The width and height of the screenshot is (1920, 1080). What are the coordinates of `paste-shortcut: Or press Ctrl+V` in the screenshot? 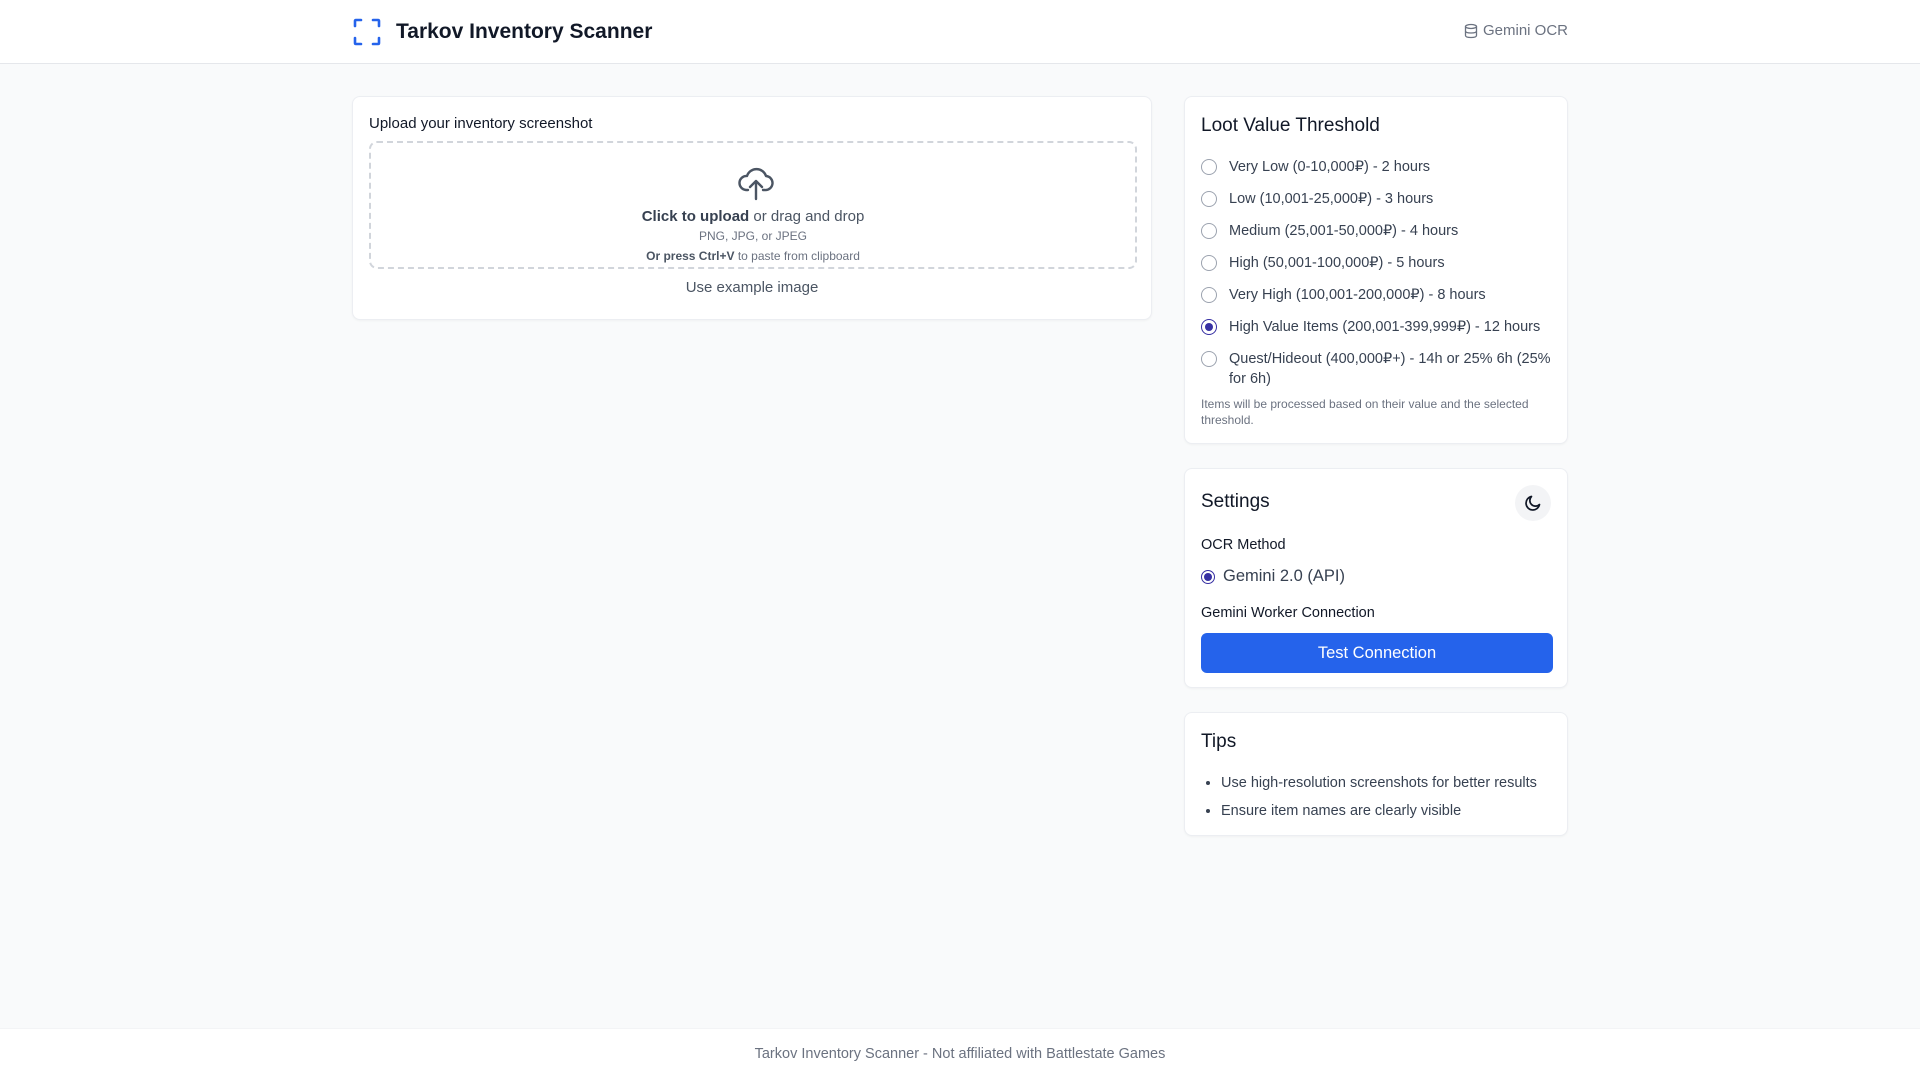 It's located at (690, 256).